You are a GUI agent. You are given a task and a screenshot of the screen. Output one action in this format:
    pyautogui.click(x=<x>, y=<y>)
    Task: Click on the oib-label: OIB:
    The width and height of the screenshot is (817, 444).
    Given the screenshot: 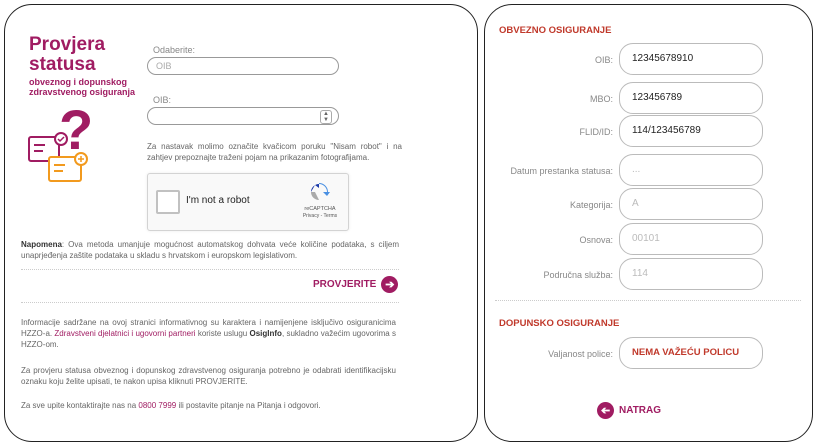 What is the action you would take?
    pyautogui.click(x=162, y=100)
    